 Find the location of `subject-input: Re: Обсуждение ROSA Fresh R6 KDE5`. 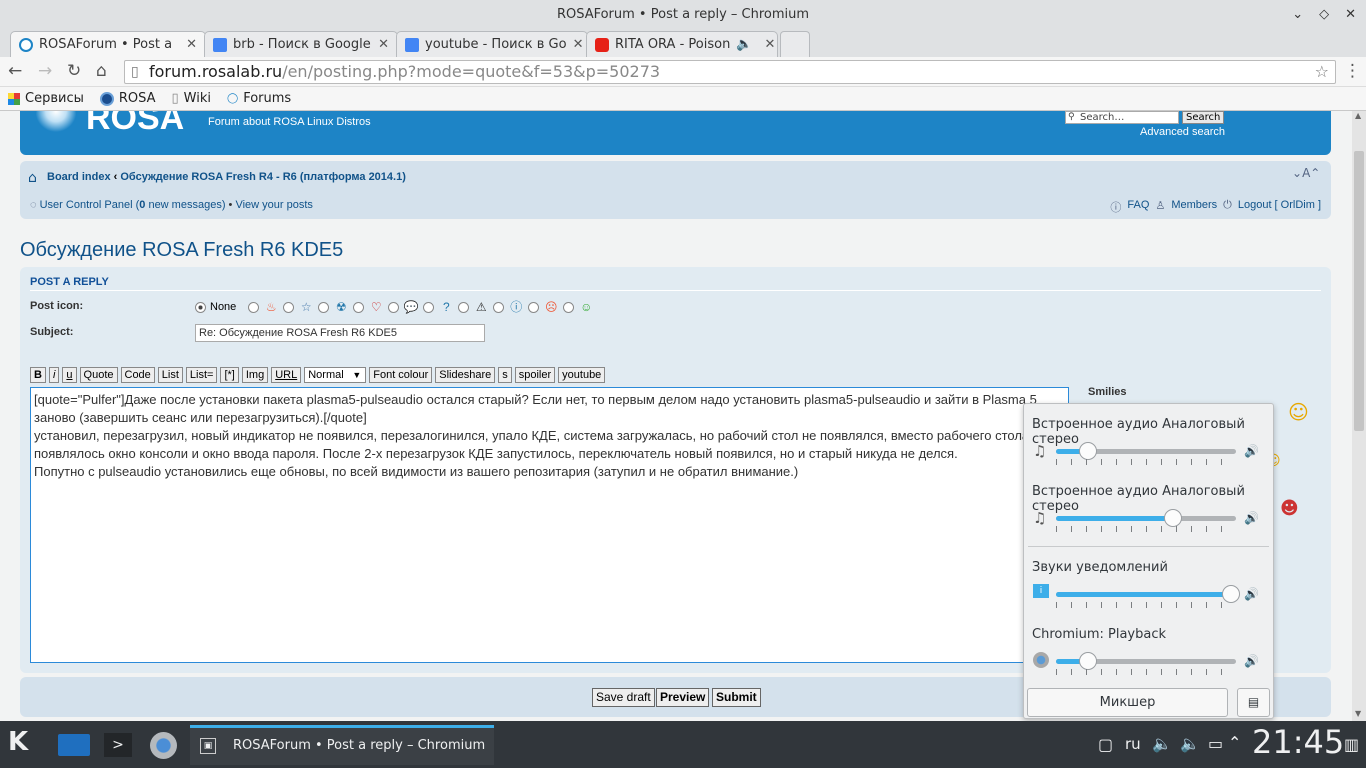

subject-input: Re: Обсуждение ROSA Fresh R6 KDE5 is located at coordinates (340, 333).